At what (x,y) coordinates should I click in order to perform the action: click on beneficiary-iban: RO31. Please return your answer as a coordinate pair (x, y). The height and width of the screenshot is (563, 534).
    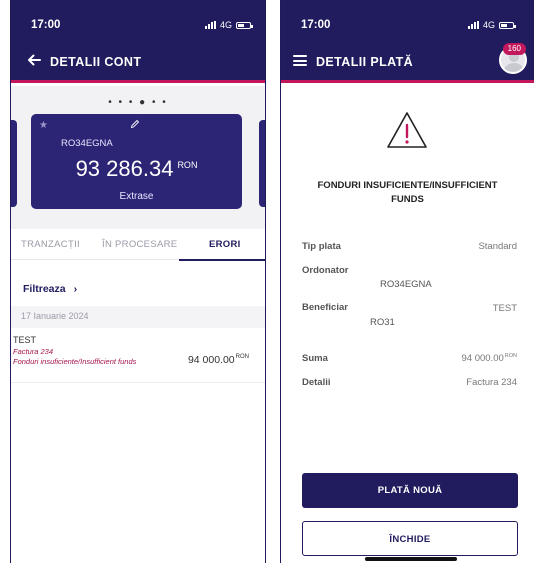
    Looking at the image, I should click on (382, 322).